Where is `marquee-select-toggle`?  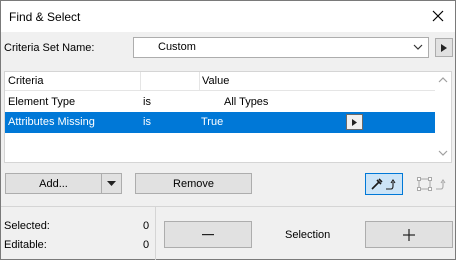
marquee-select-toggle is located at coordinates (433, 184).